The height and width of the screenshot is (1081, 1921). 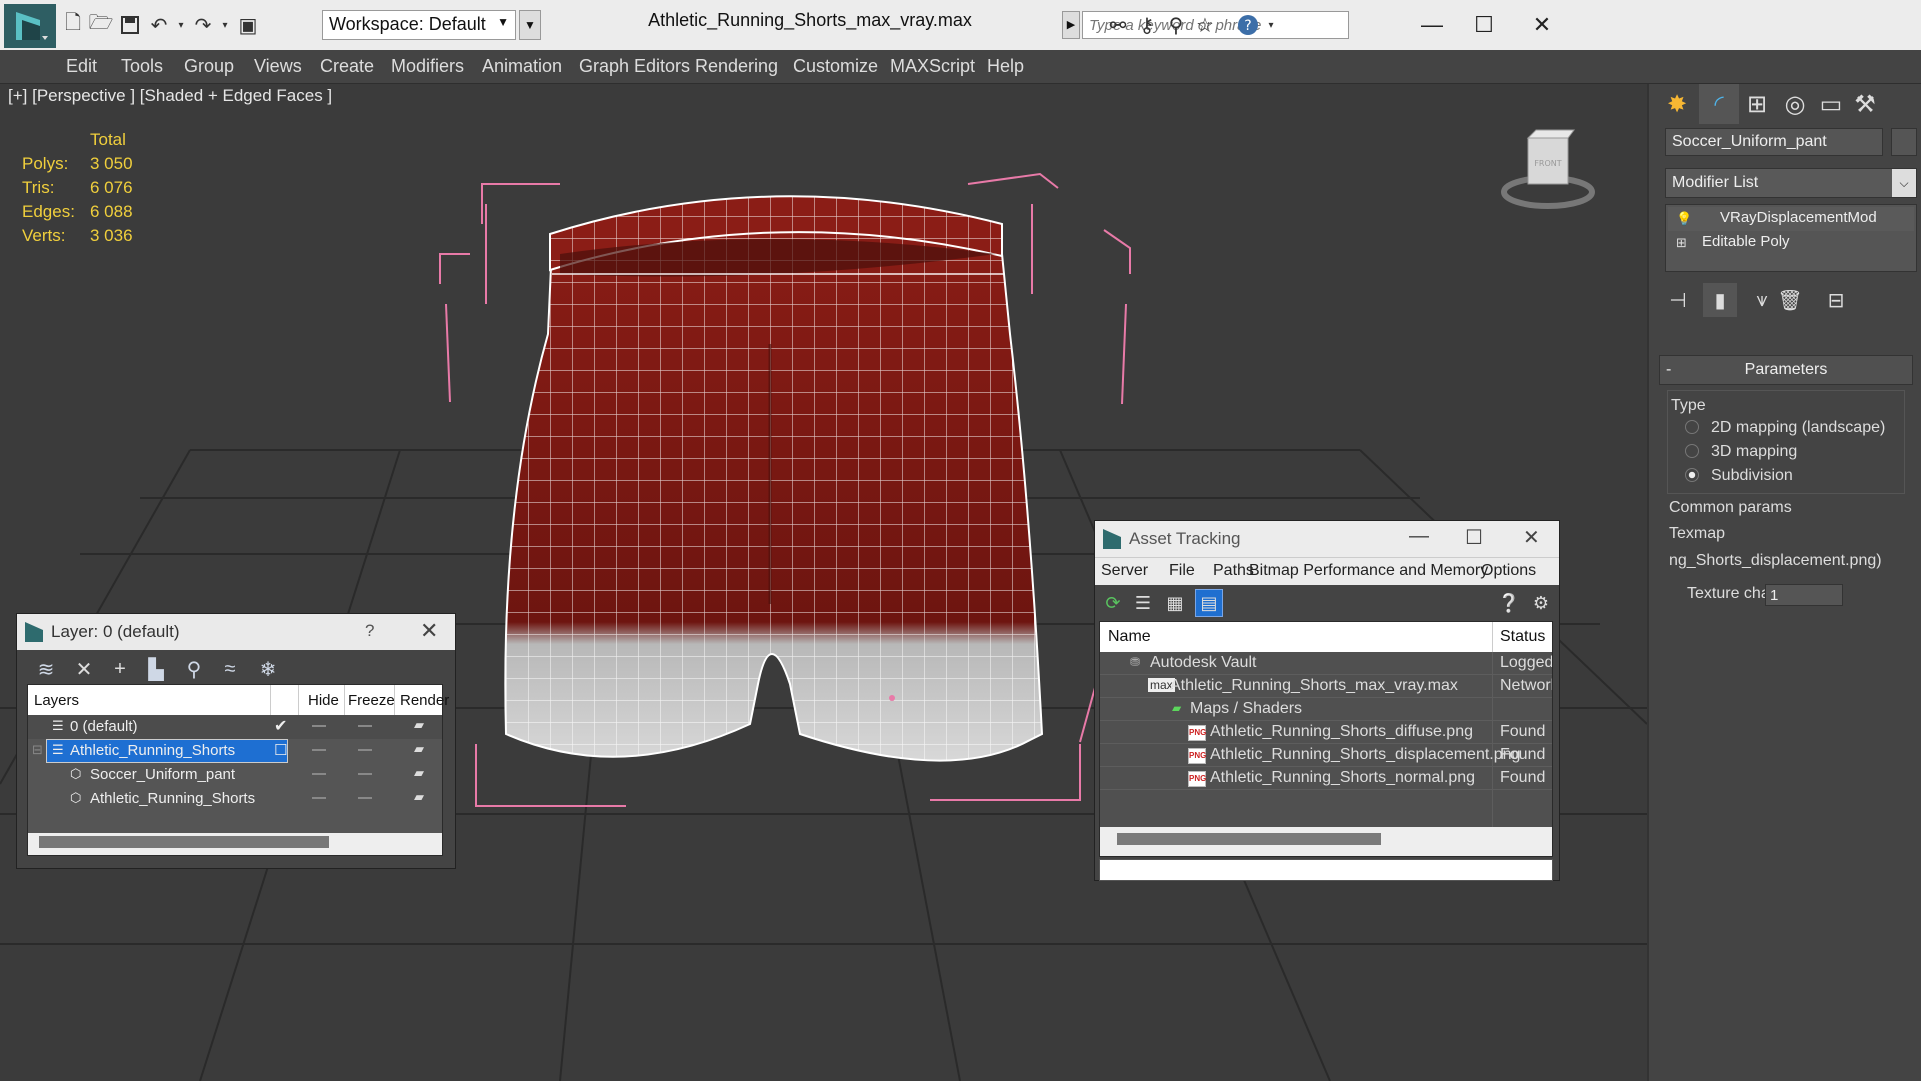 What do you see at coordinates (1182, 571) in the screenshot?
I see `asset-menu-file: File` at bounding box center [1182, 571].